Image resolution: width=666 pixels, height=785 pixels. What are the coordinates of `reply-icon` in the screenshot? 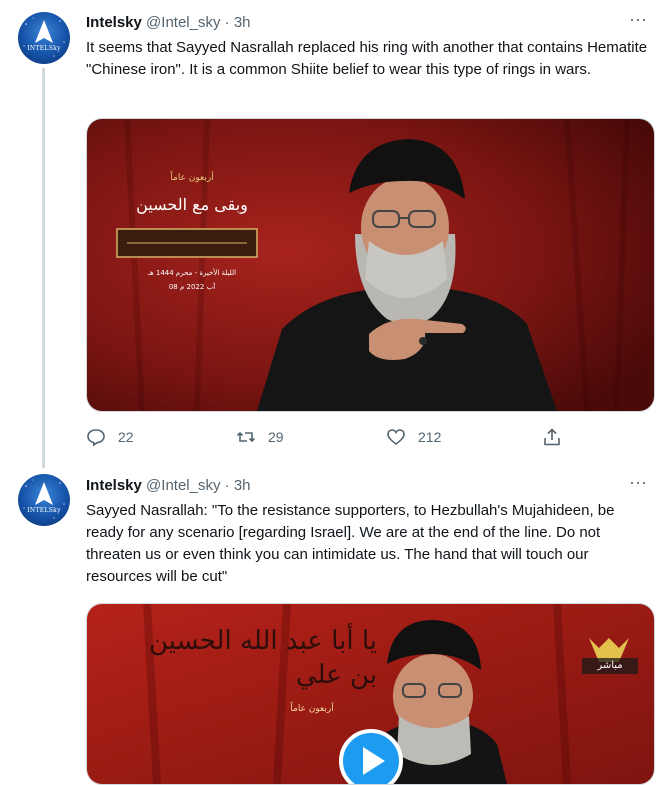 It's located at (96, 438).